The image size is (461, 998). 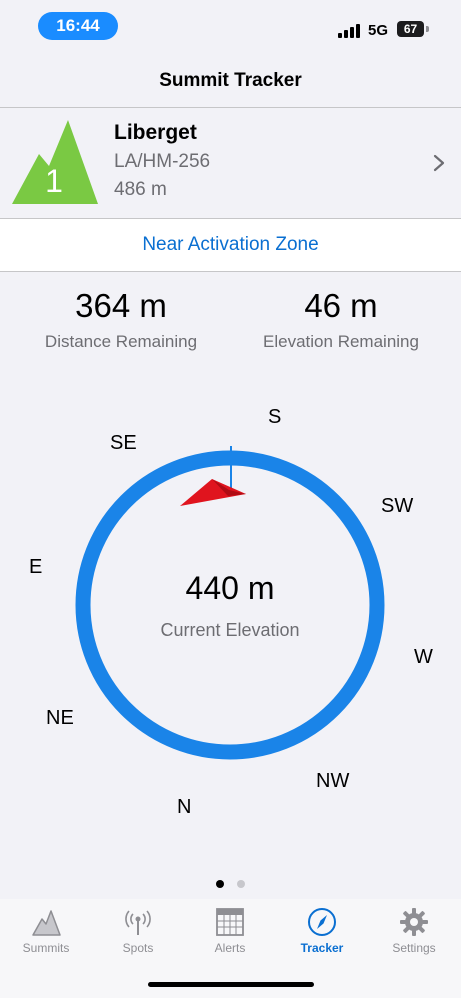 What do you see at coordinates (220, 884) in the screenshot?
I see `page-dot-active` at bounding box center [220, 884].